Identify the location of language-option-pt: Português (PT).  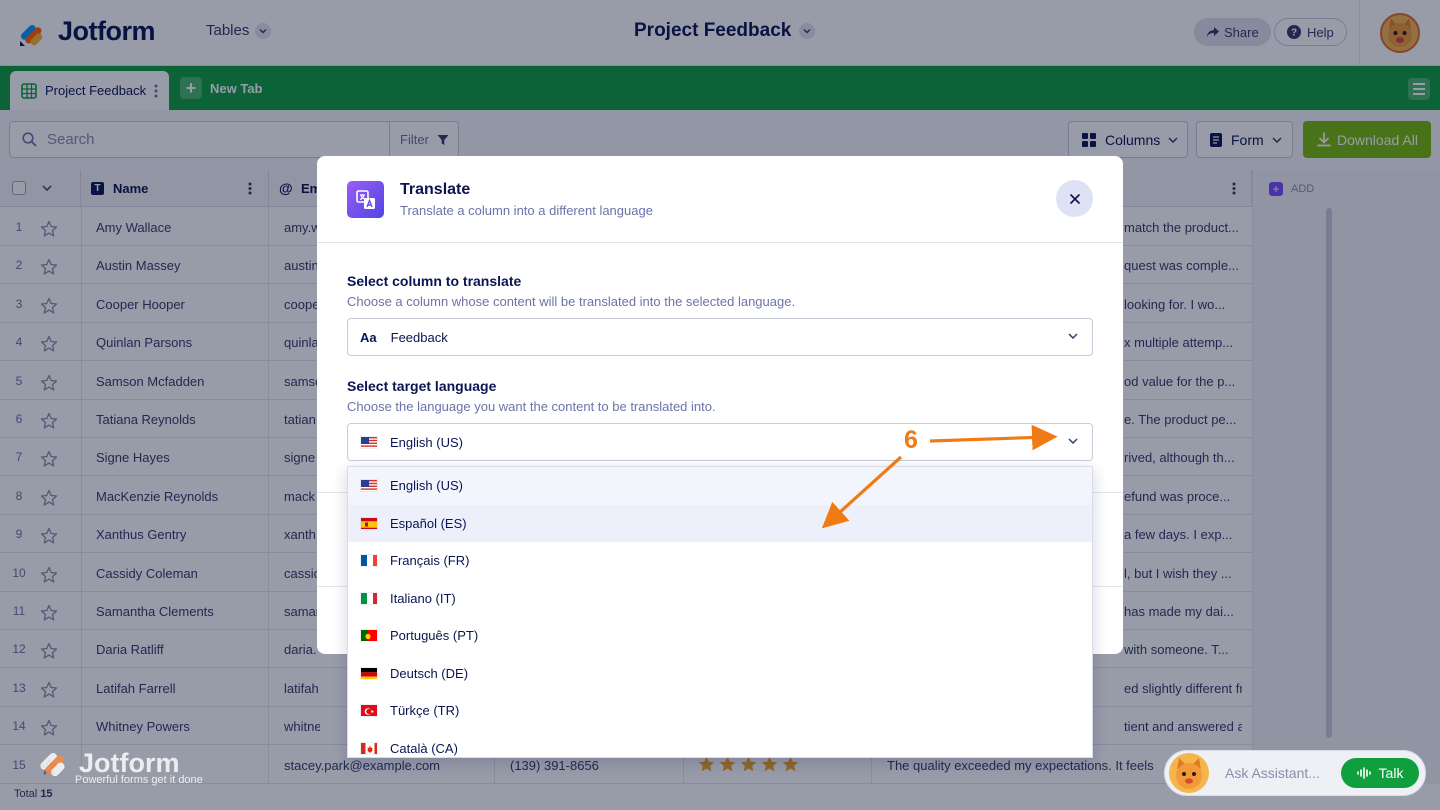
(720, 636).